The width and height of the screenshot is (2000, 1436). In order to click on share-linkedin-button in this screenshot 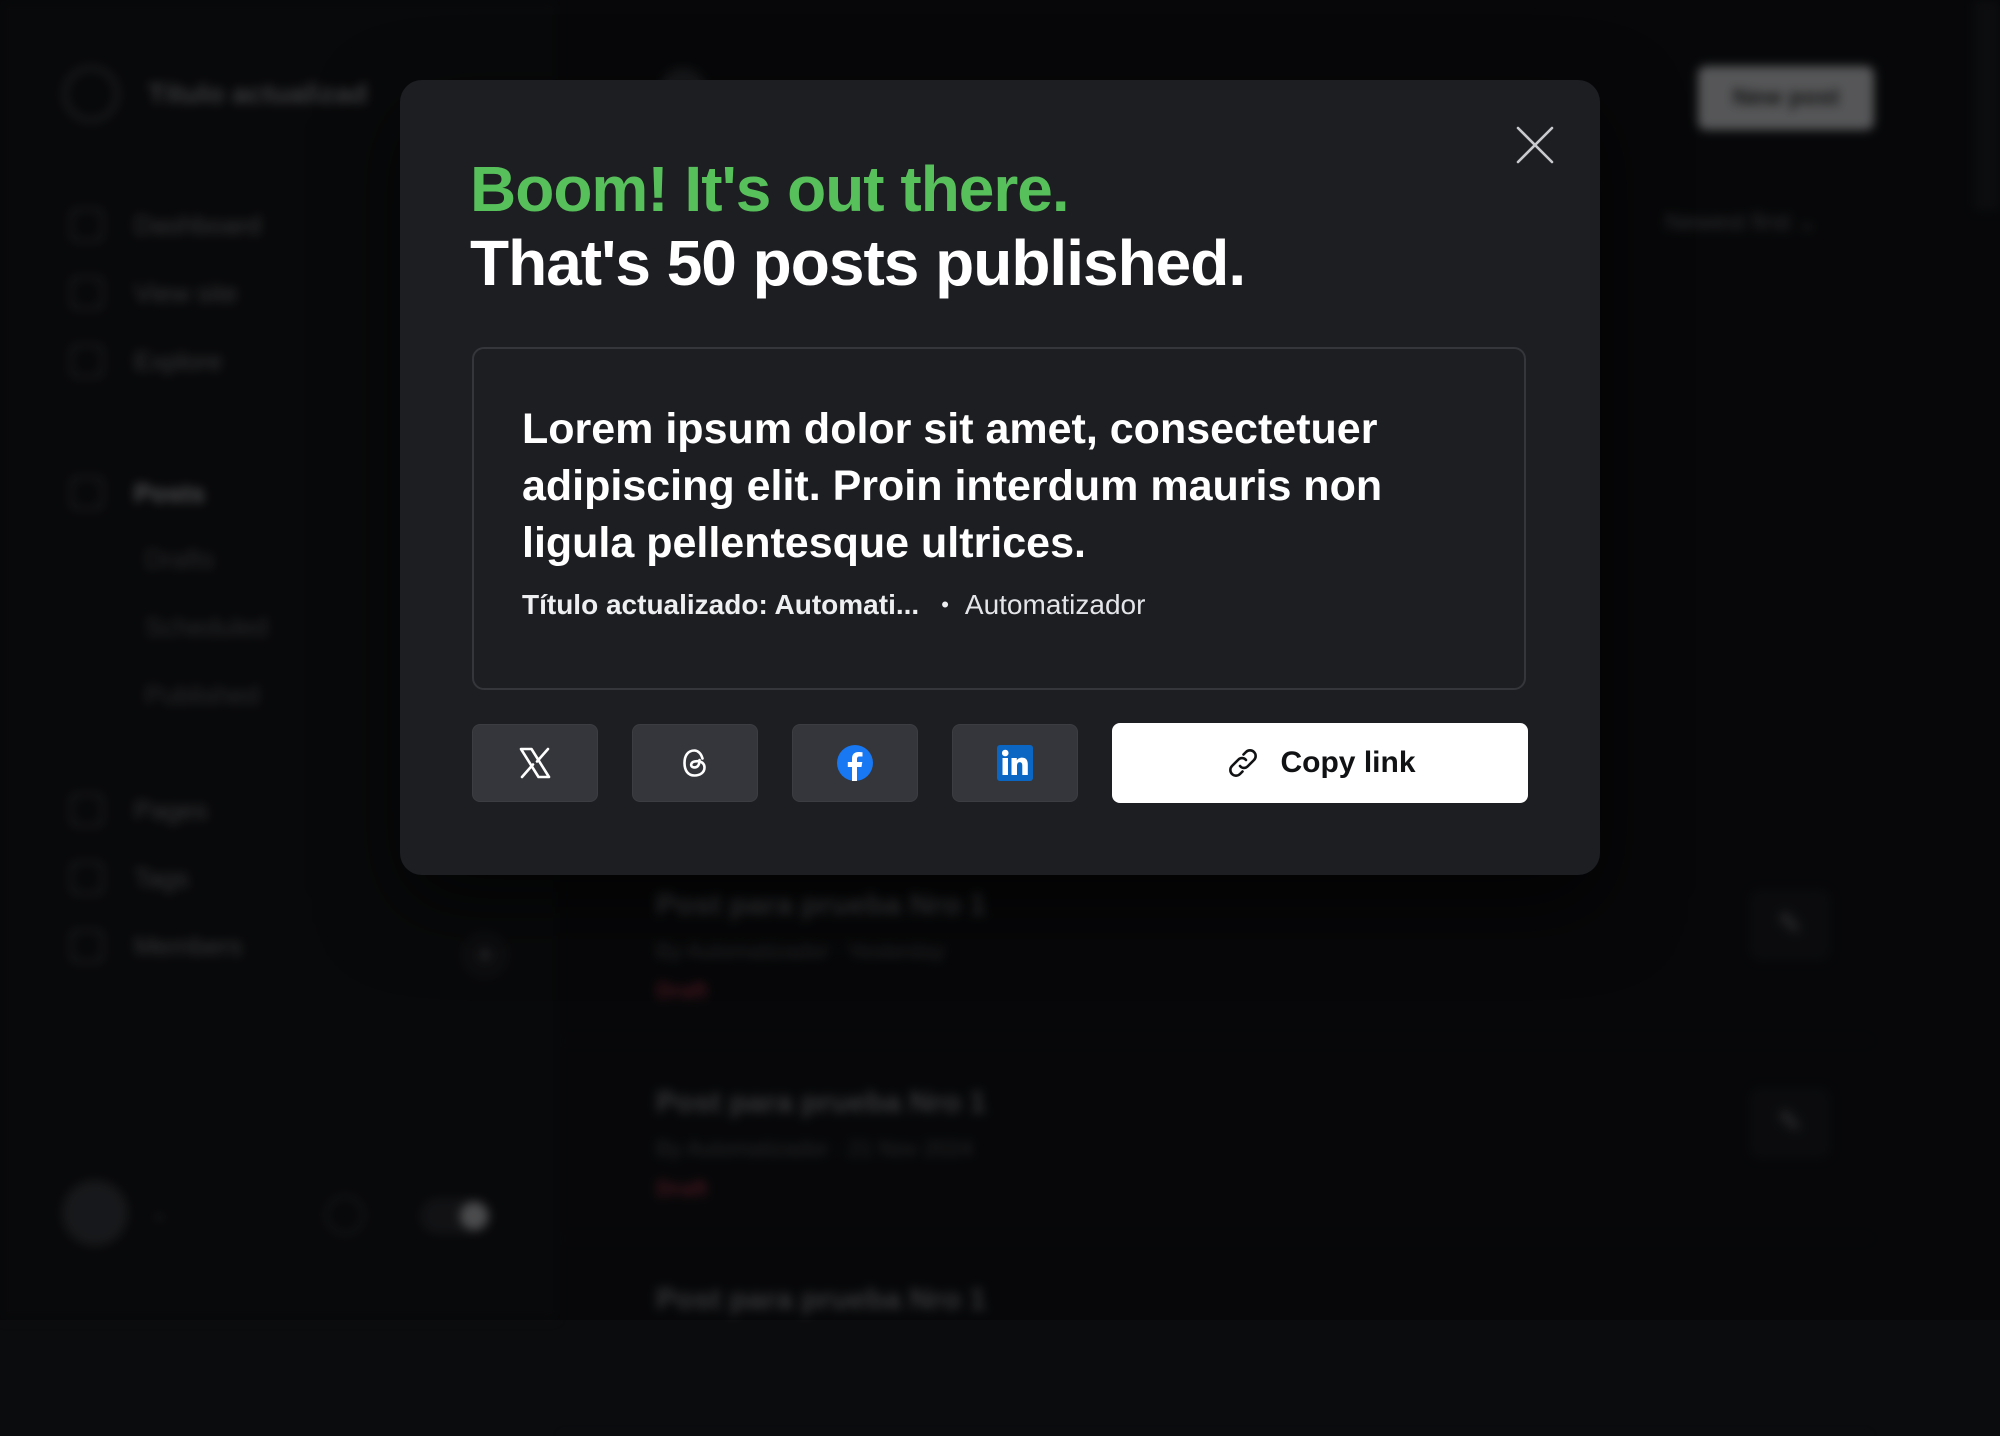, I will do `click(1015, 763)`.